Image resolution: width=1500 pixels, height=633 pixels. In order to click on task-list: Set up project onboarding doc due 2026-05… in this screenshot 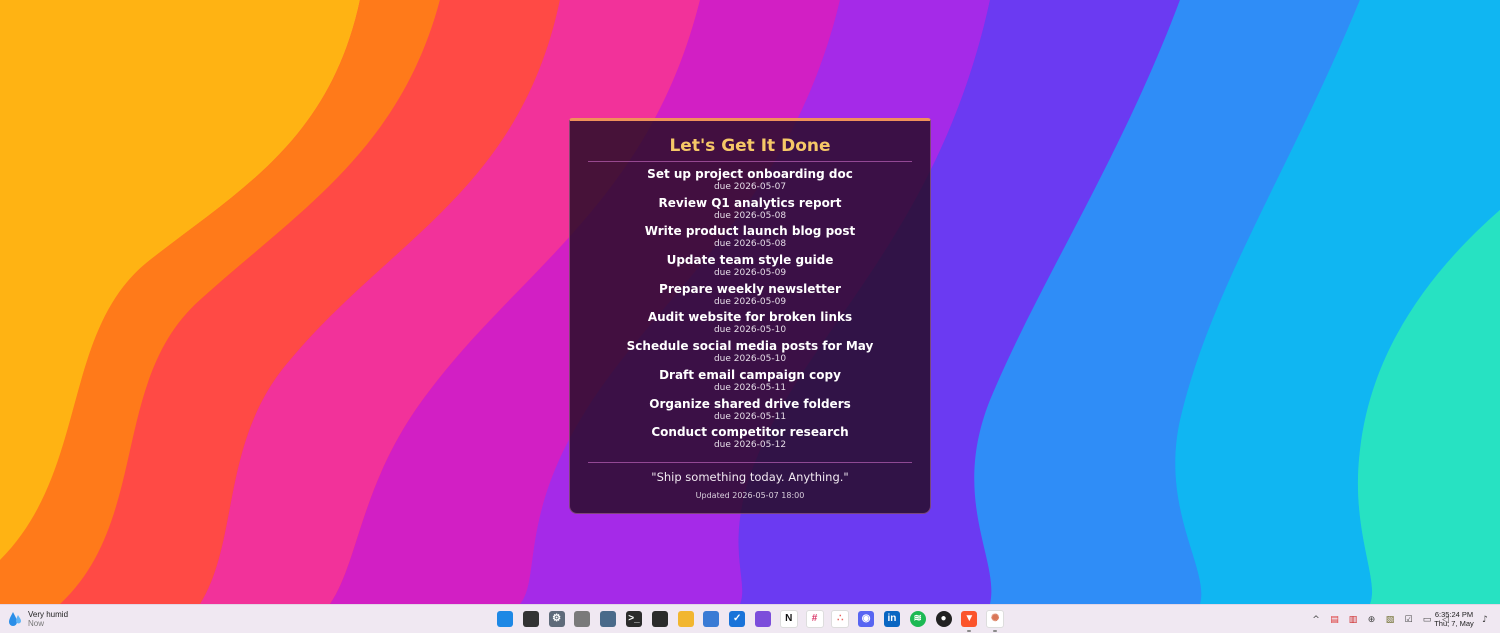, I will do `click(750, 310)`.